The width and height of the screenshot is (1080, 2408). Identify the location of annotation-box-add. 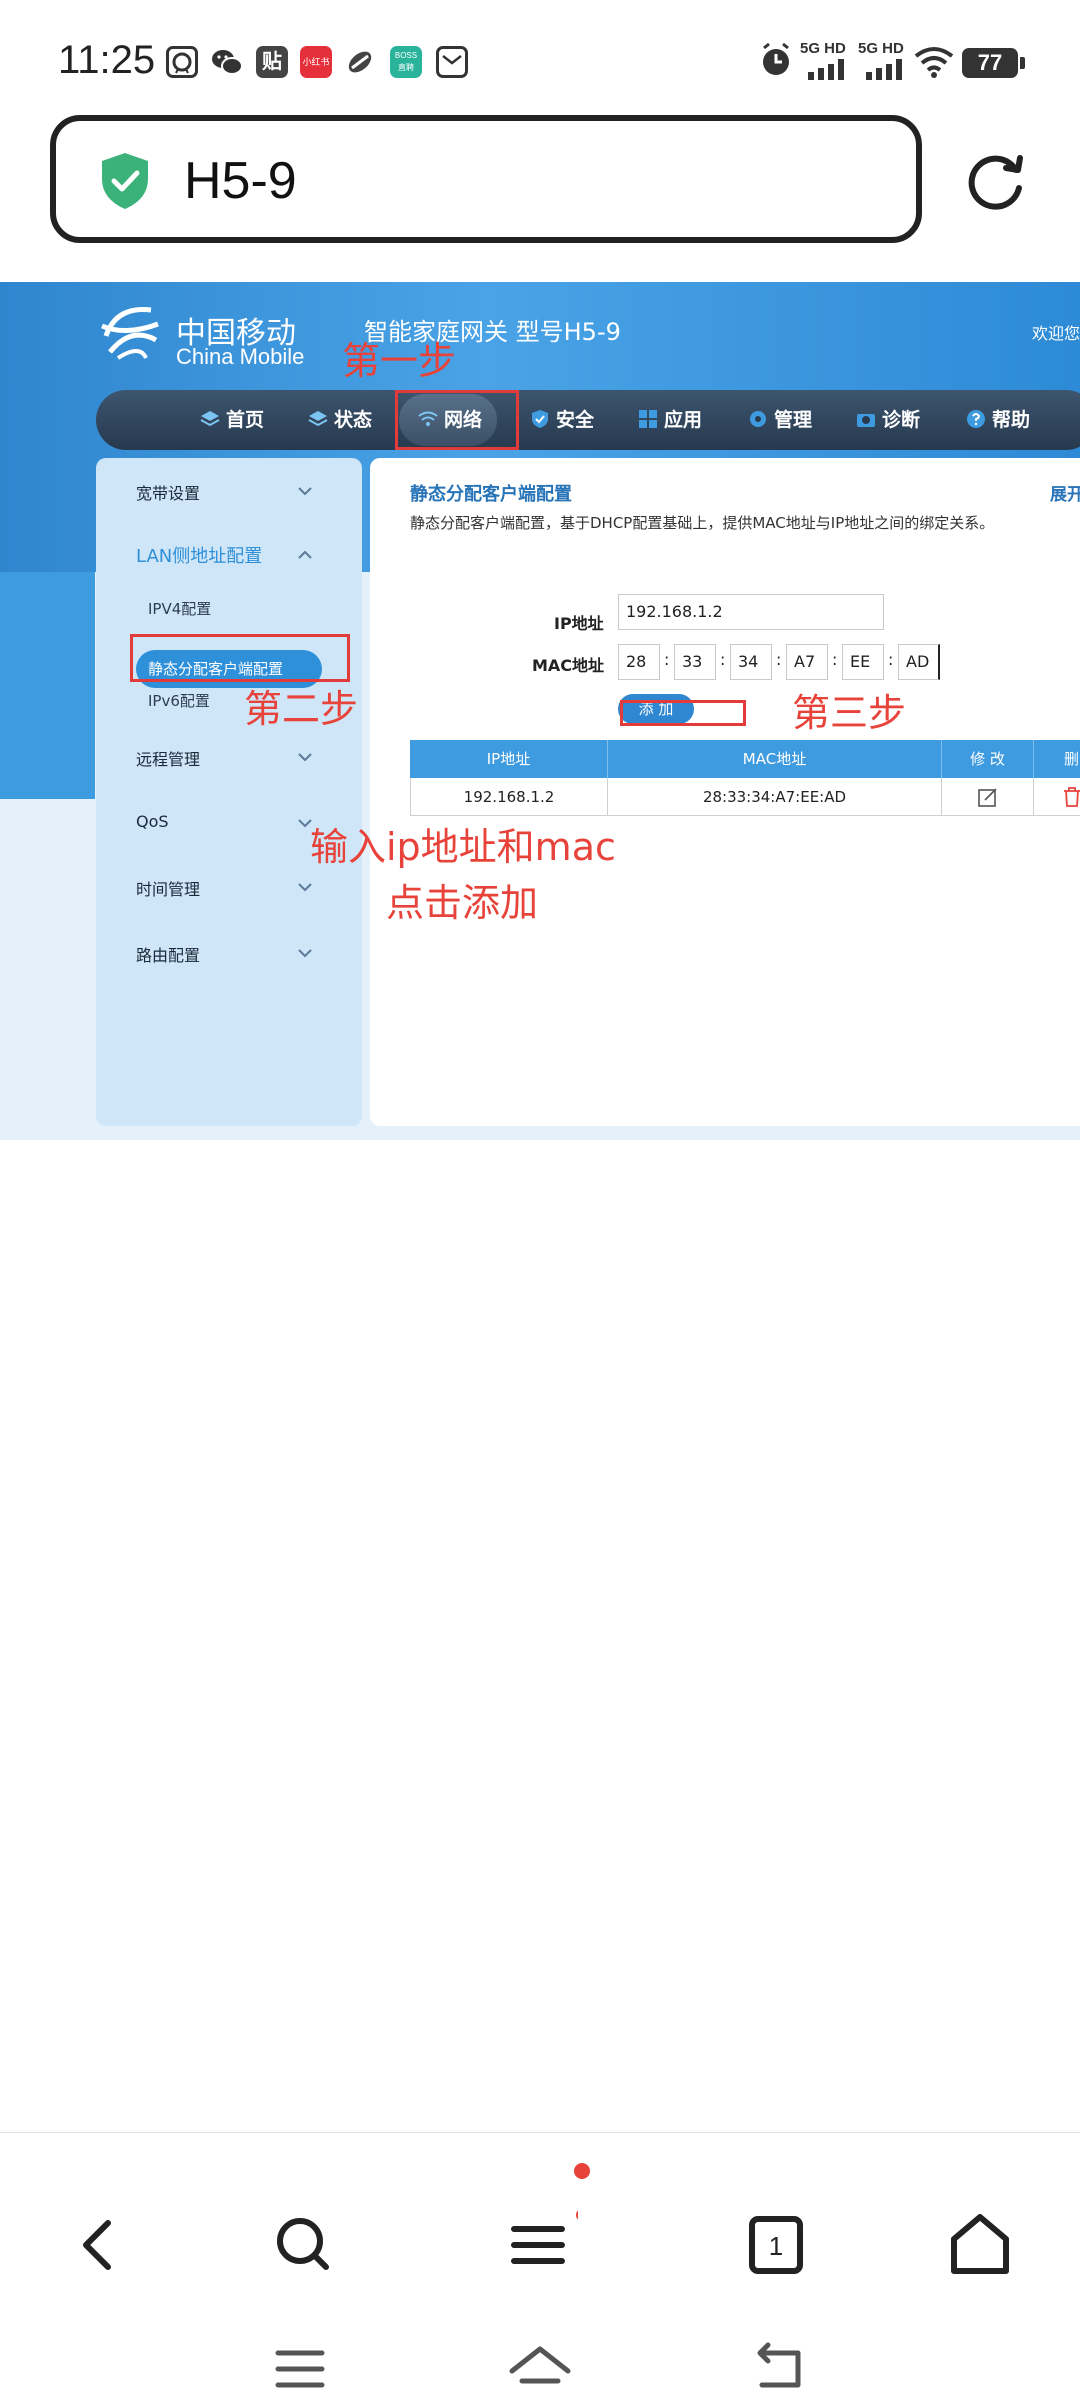
(683, 713).